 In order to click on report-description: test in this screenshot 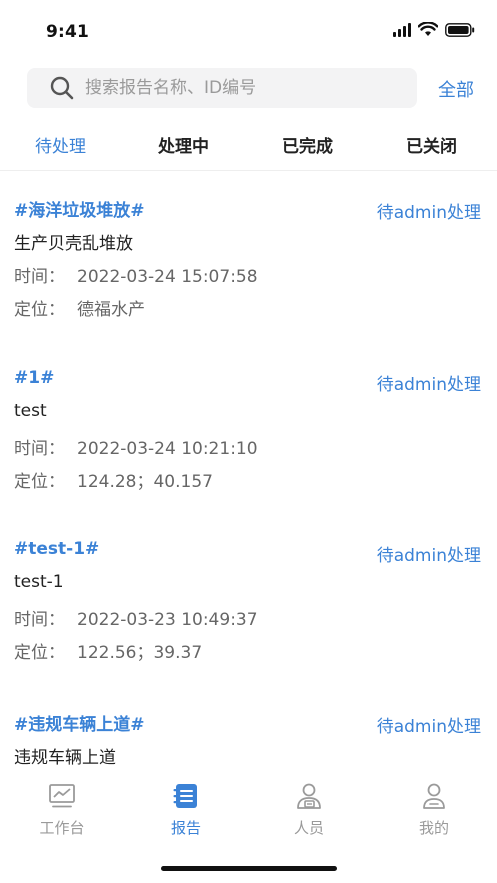, I will do `click(30, 411)`.